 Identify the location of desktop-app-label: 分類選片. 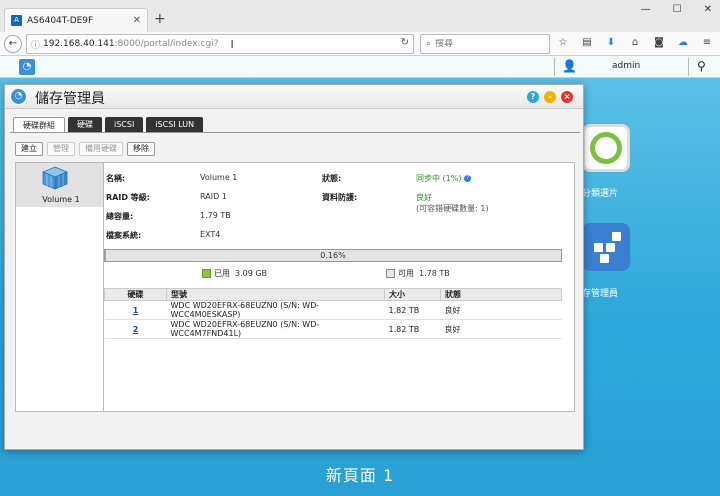
(600, 192).